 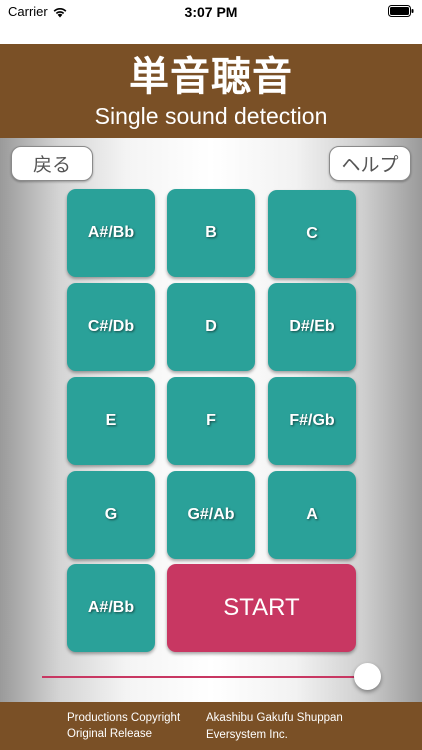 What do you see at coordinates (211, 12) in the screenshot?
I see `status-time: 3:07 PM` at bounding box center [211, 12].